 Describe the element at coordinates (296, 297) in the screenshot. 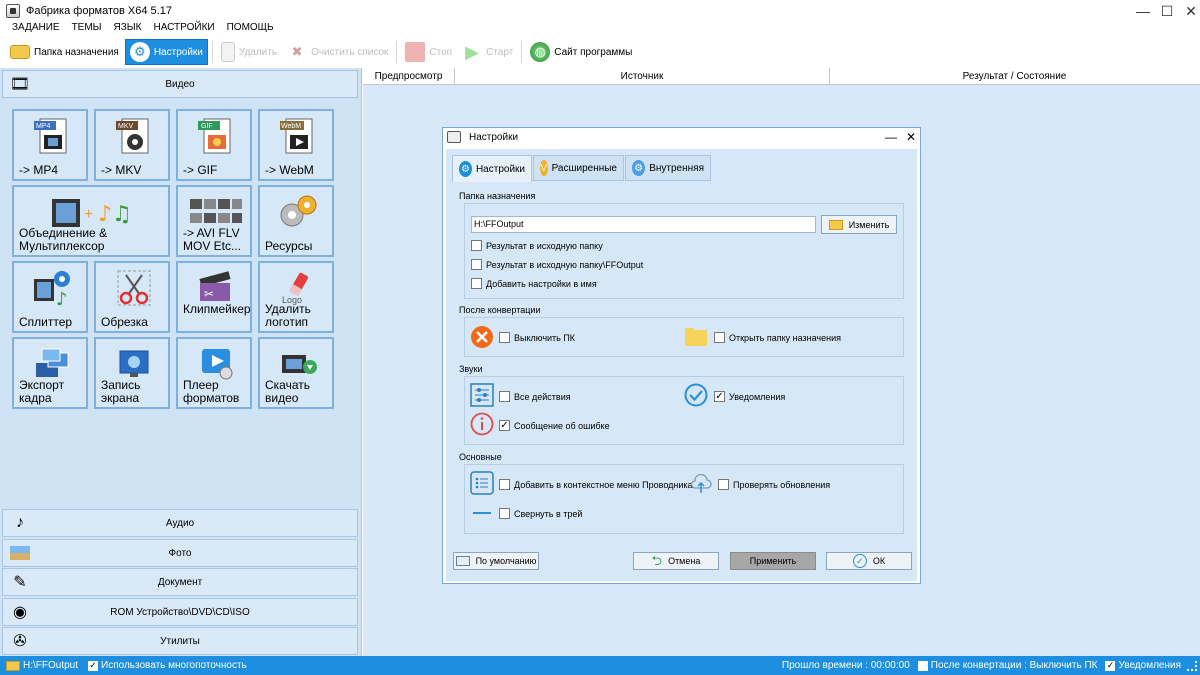

I see `tile-remove-logo: Logo Удалить логотип` at that location.